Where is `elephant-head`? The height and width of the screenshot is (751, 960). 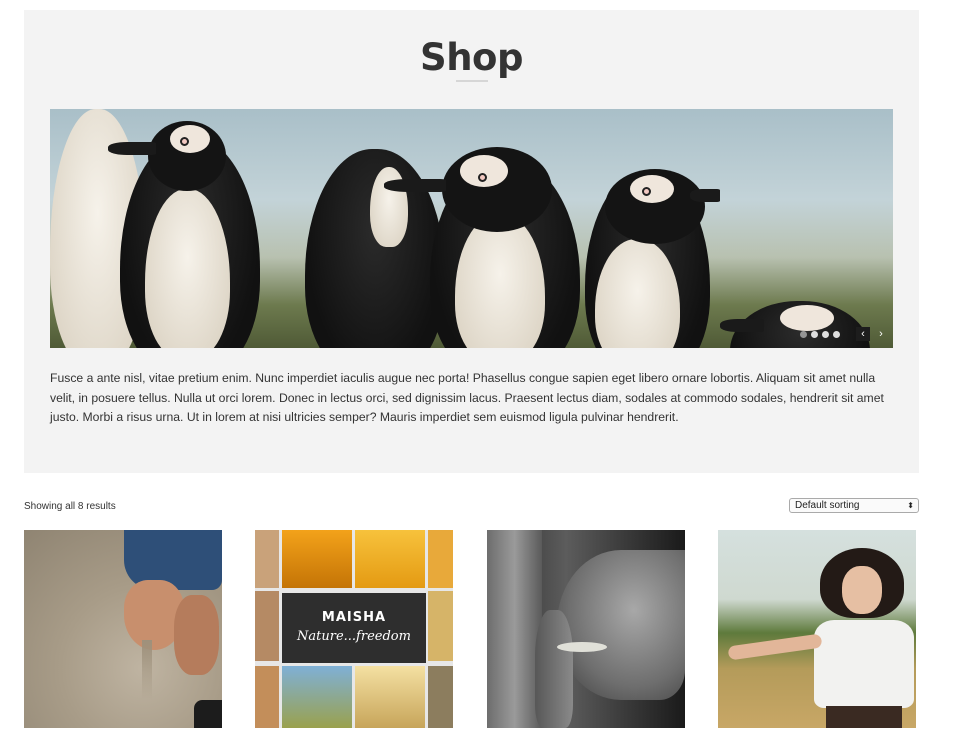
elephant-head is located at coordinates (621, 625).